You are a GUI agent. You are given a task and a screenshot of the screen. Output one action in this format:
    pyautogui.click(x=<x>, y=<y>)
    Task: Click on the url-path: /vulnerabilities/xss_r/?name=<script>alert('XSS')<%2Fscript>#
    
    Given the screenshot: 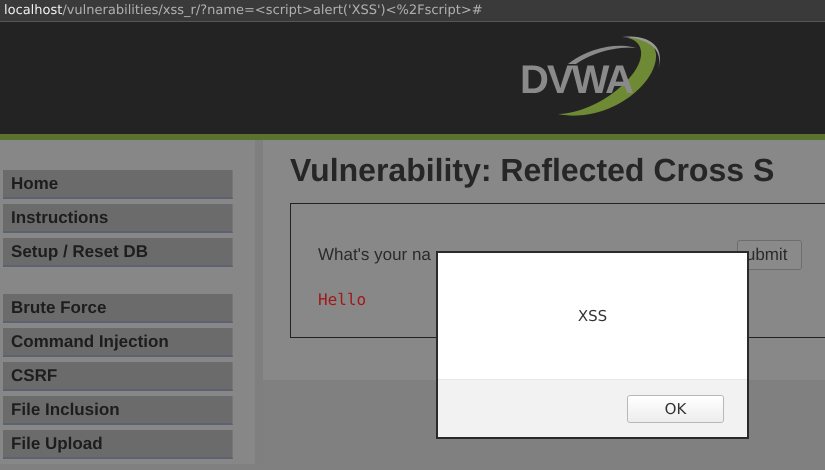 What is the action you would take?
    pyautogui.click(x=272, y=10)
    